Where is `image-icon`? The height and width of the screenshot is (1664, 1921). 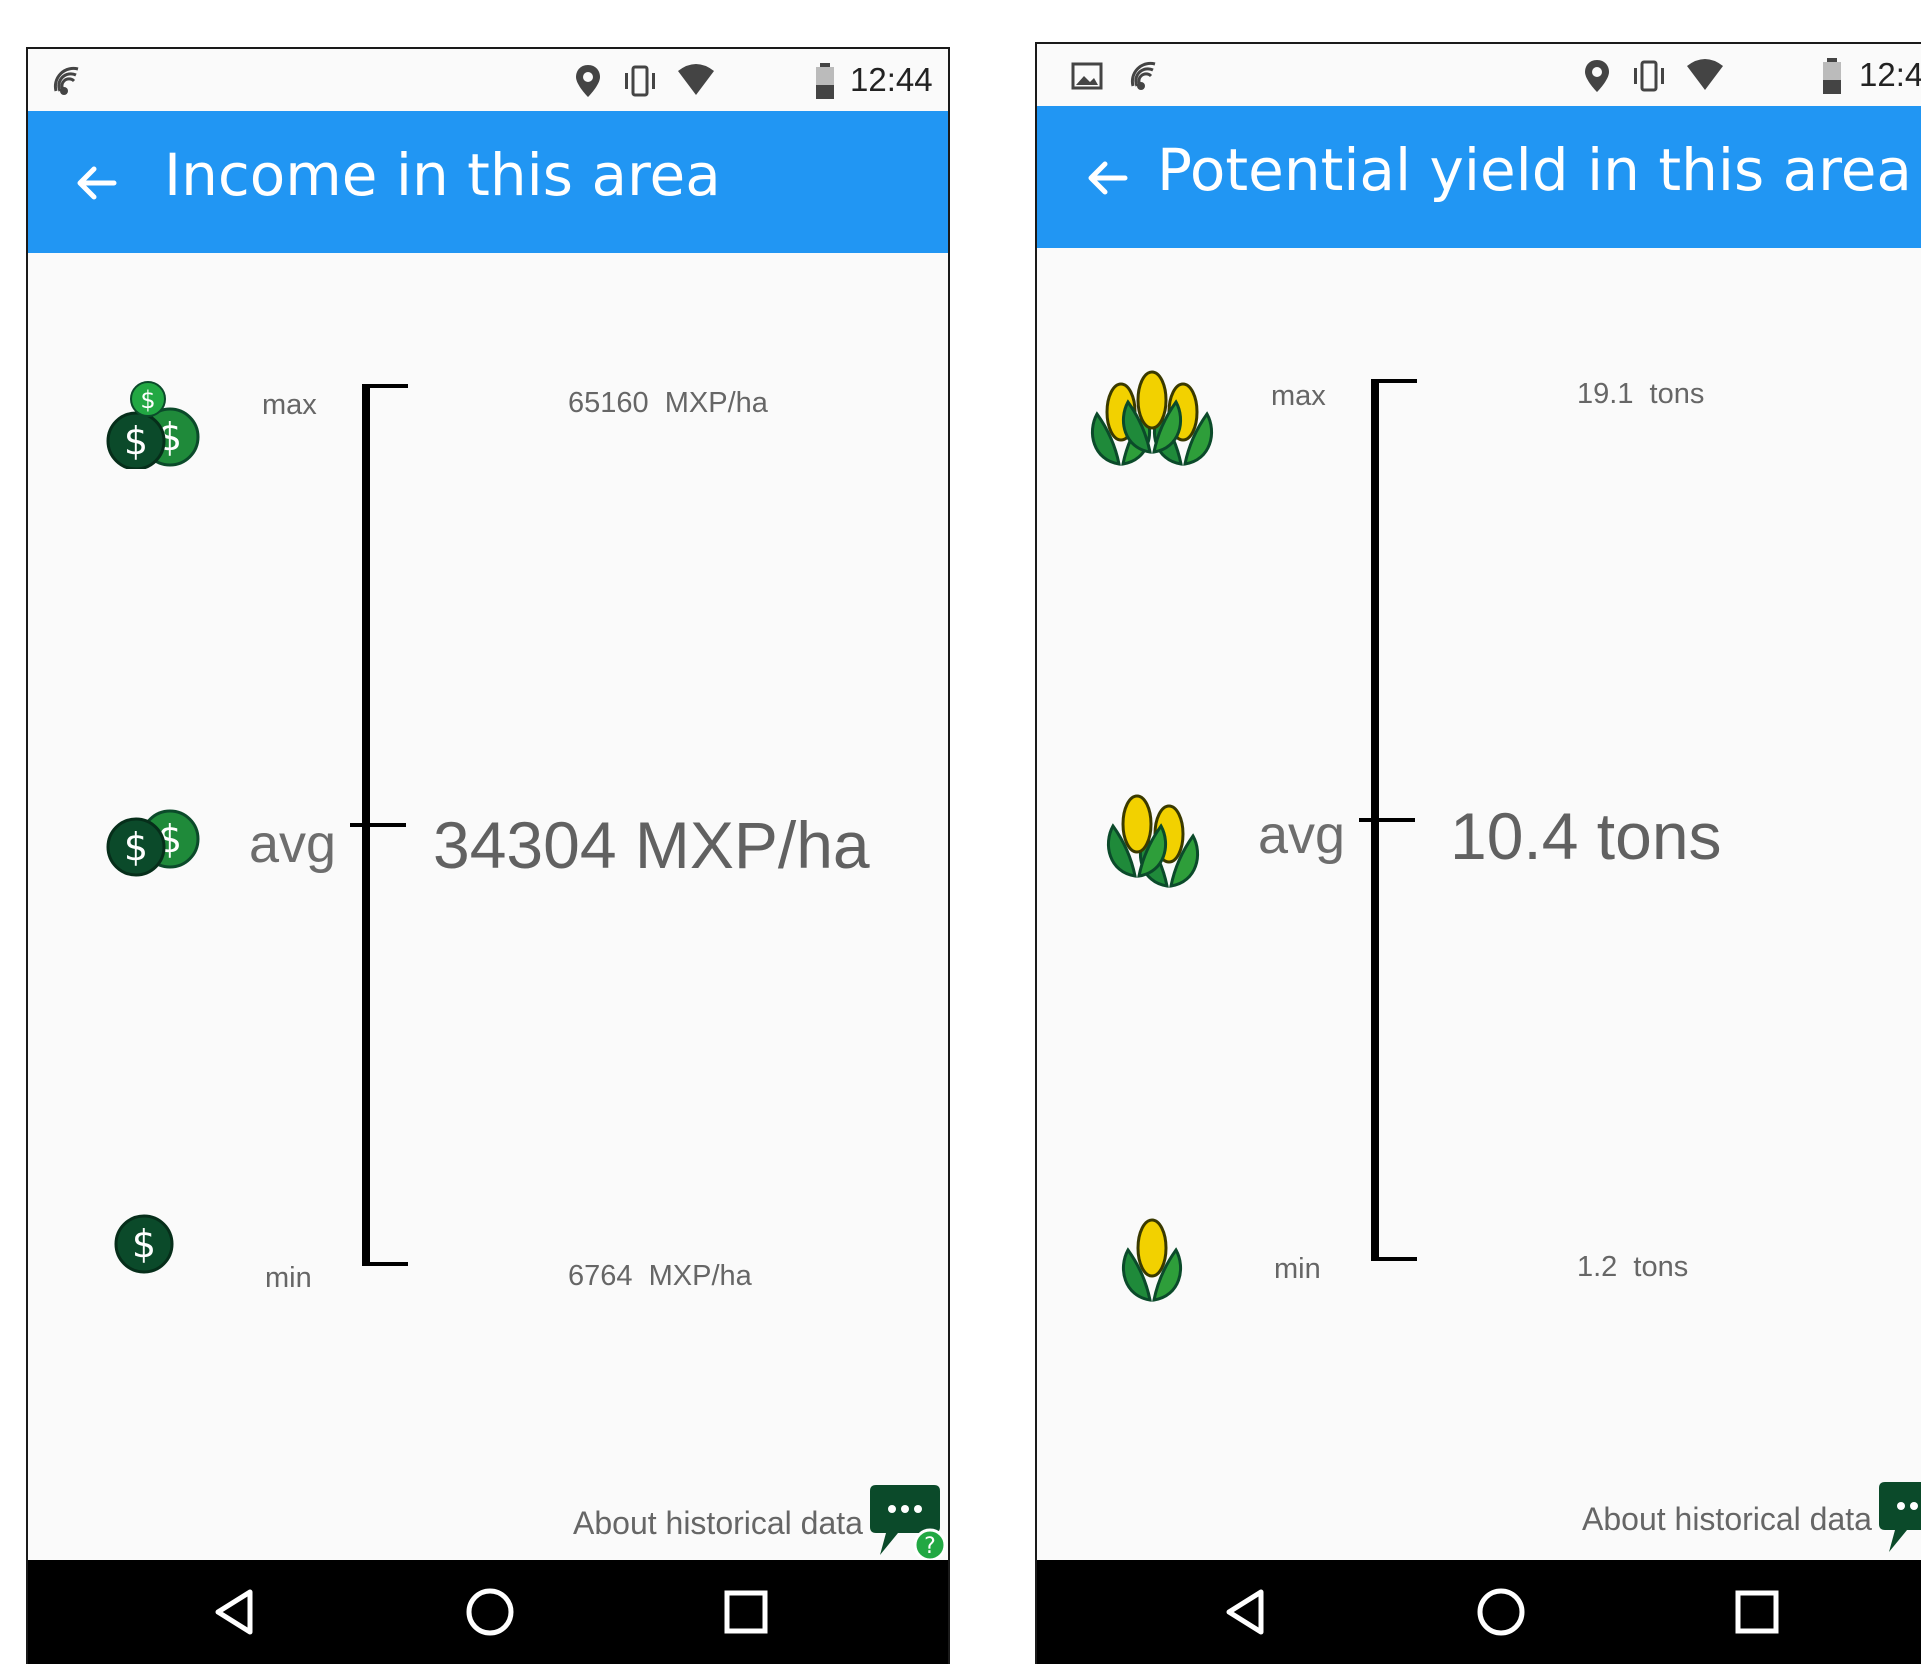
image-icon is located at coordinates (1087, 76).